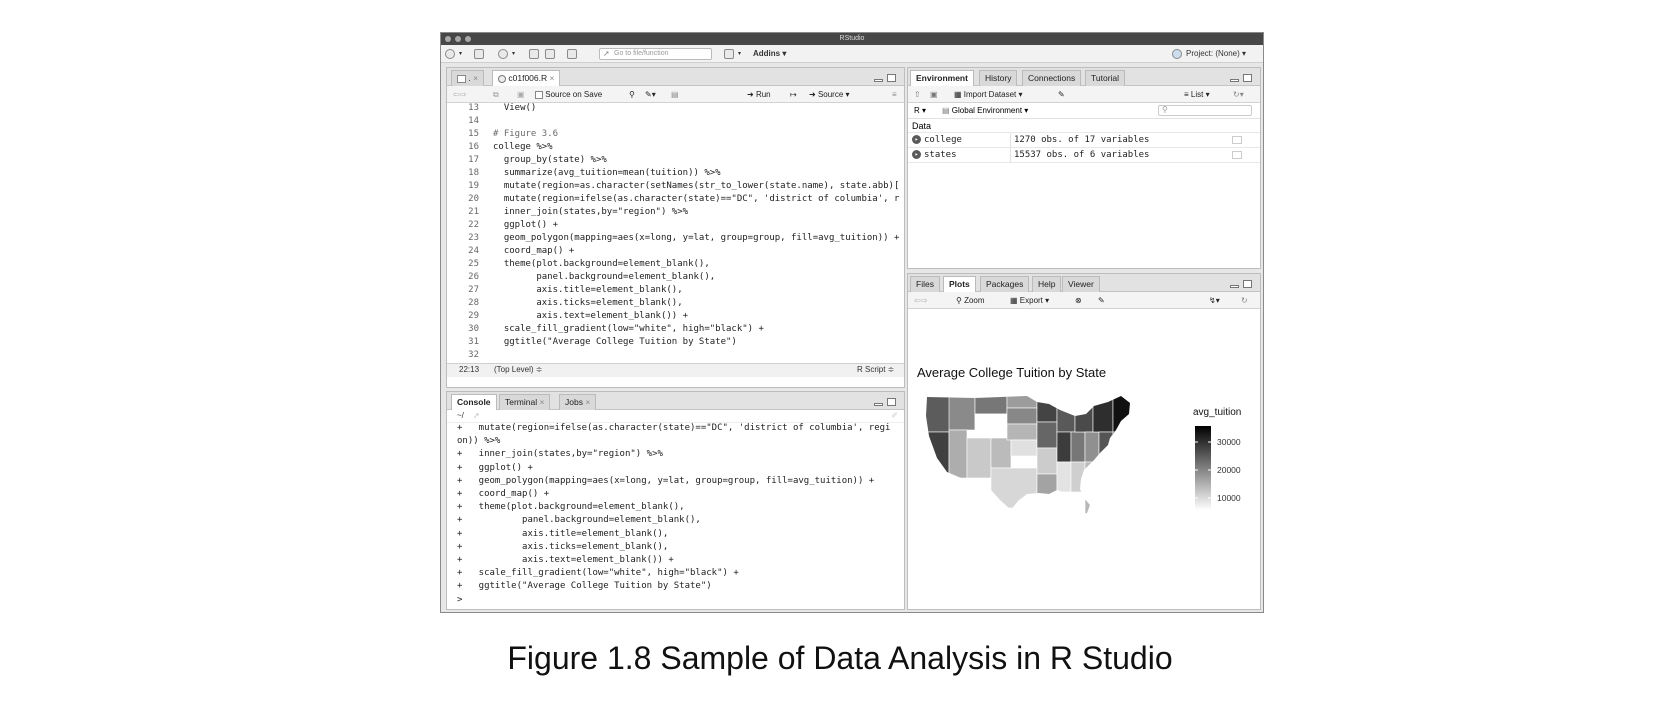 This screenshot has height=718, width=1680. What do you see at coordinates (473, 160) in the screenshot?
I see `line-number: 17` at bounding box center [473, 160].